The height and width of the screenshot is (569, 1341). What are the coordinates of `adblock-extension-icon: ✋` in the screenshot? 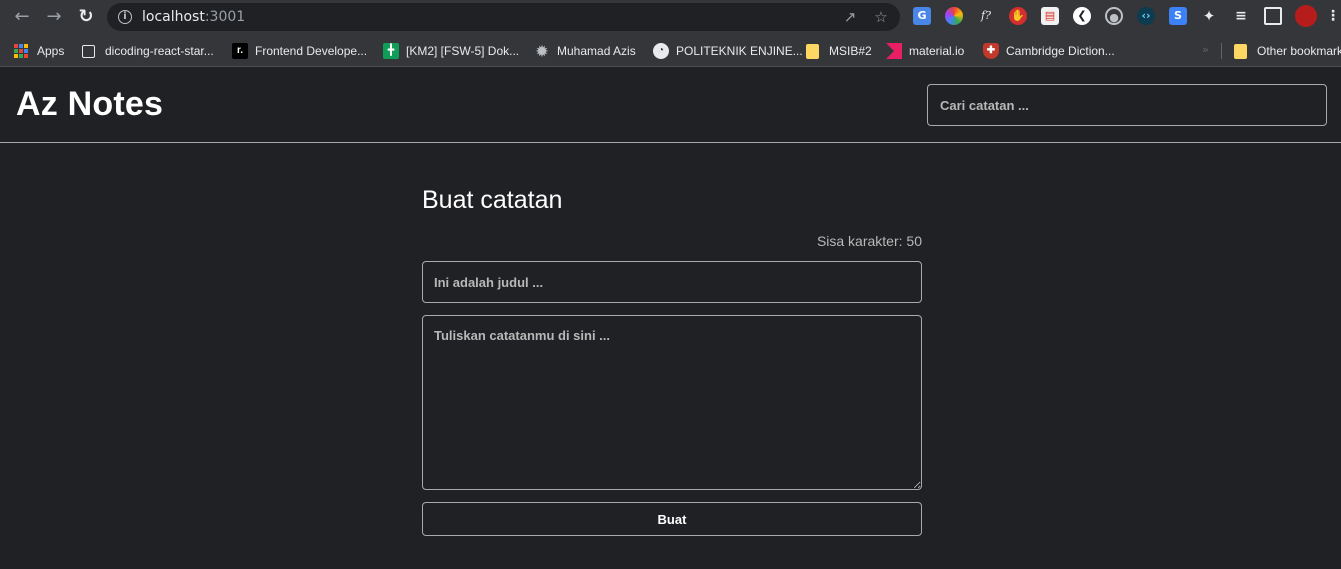 It's located at (1018, 16).